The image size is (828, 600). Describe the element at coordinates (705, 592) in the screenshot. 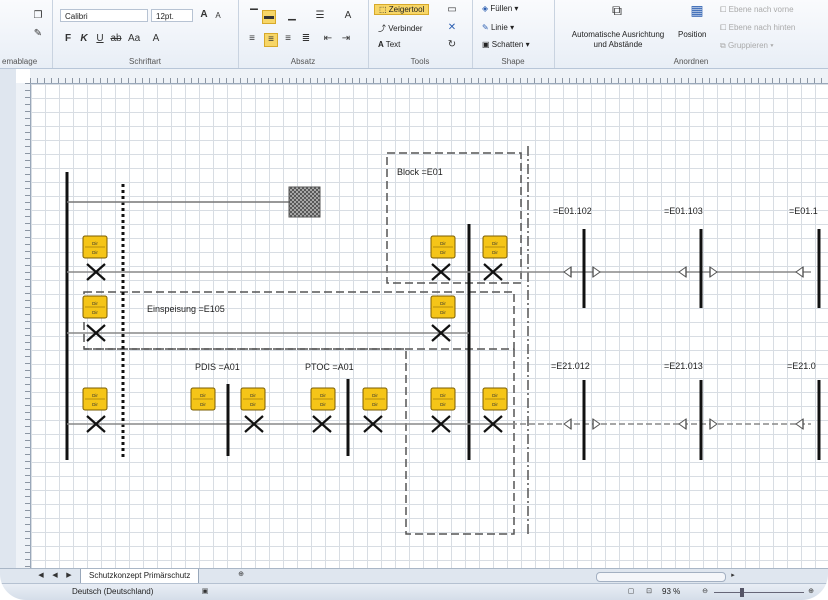

I see `zoom-out-icon: ⊖` at that location.